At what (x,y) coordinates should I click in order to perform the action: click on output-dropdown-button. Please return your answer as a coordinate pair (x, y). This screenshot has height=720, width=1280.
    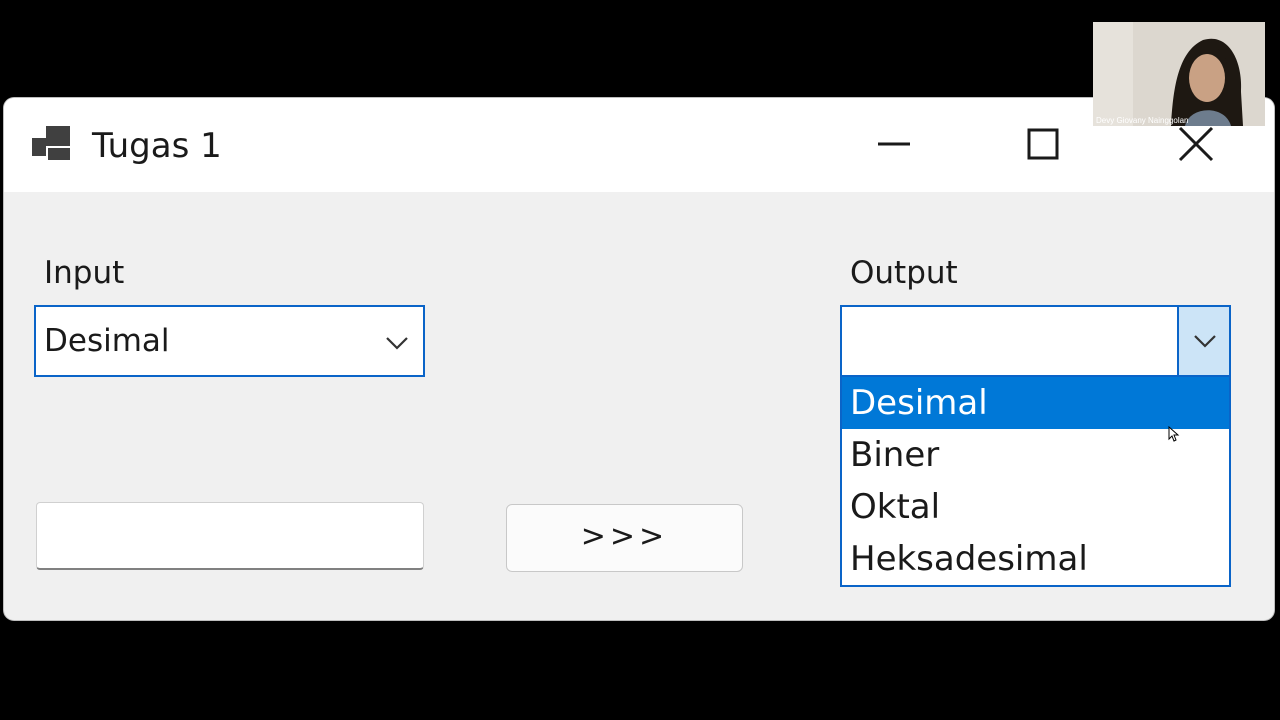
    Looking at the image, I should click on (1203, 341).